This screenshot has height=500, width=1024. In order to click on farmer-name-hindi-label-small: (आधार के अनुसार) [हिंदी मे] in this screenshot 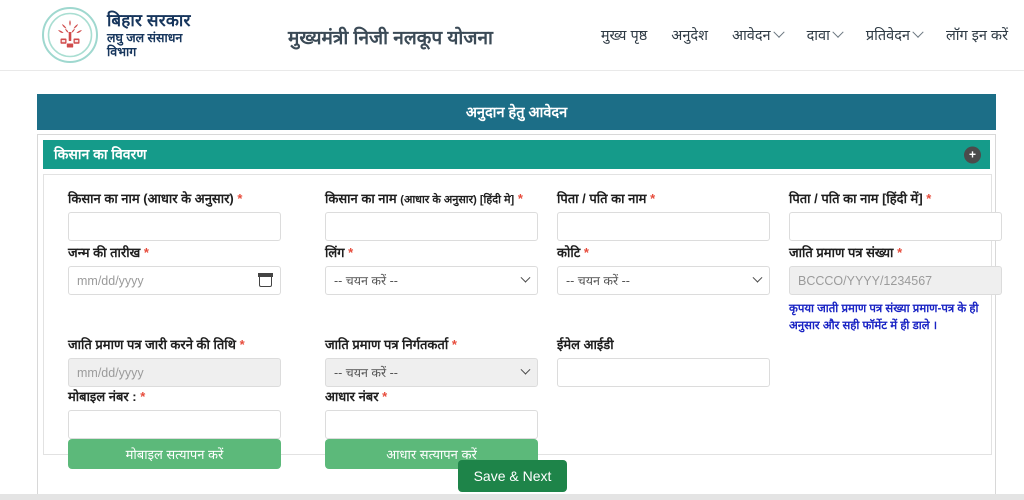, I will do `click(457, 200)`.